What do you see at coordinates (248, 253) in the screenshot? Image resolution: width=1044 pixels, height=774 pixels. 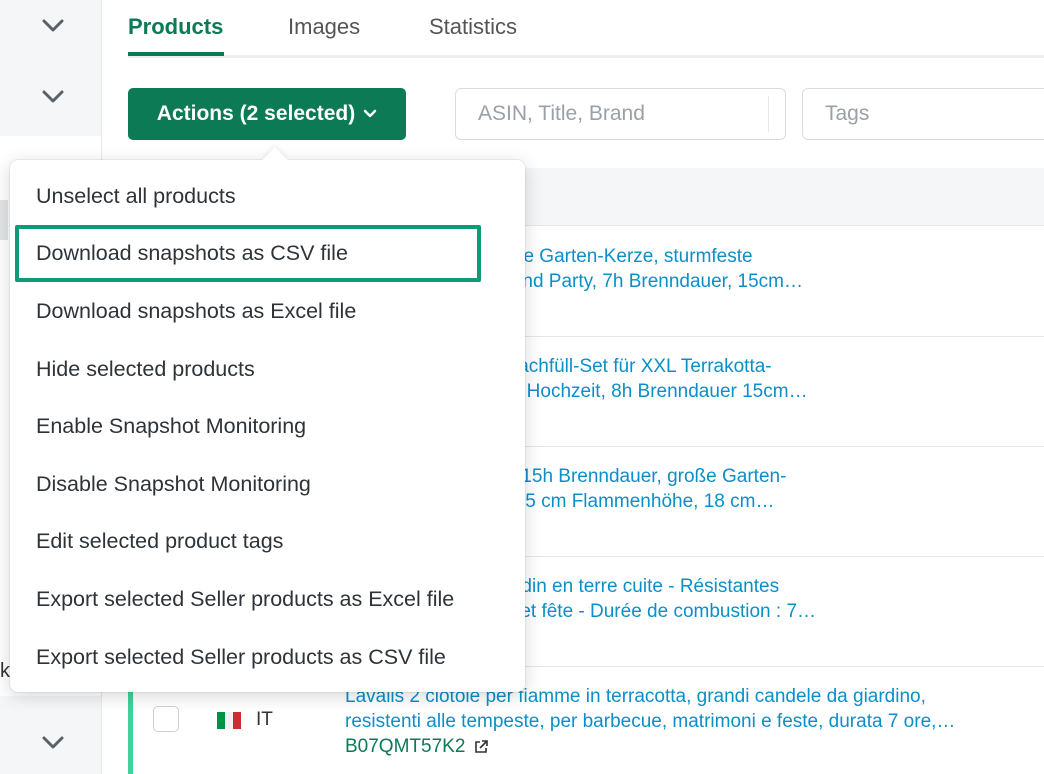 I see `highlight-box` at bounding box center [248, 253].